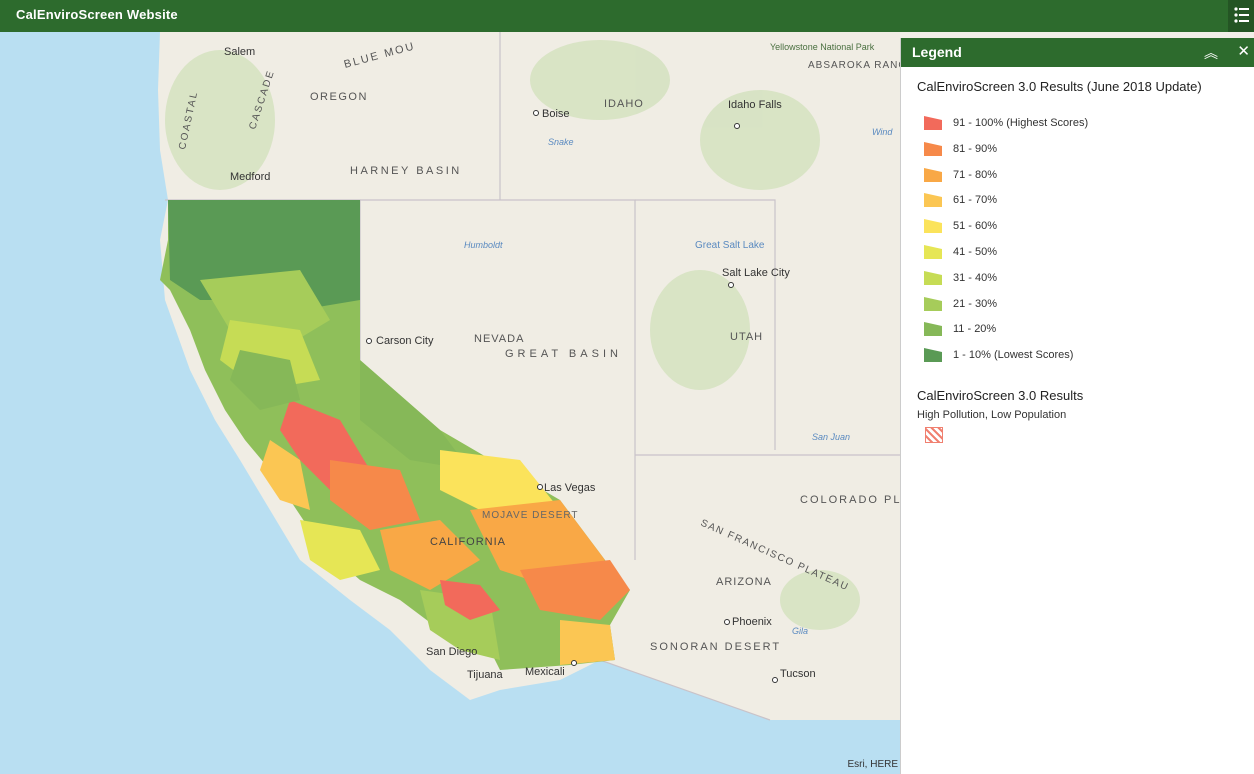  What do you see at coordinates (715, 647) in the screenshot?
I see `label-sonoran: SONORAN DESERT` at bounding box center [715, 647].